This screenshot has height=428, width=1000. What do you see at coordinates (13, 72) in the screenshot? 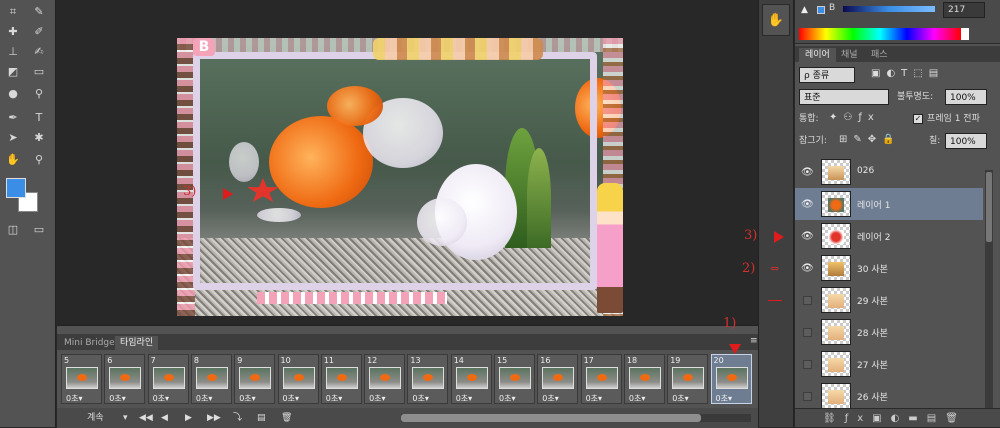
I see `eraser-icon: ◩` at bounding box center [13, 72].